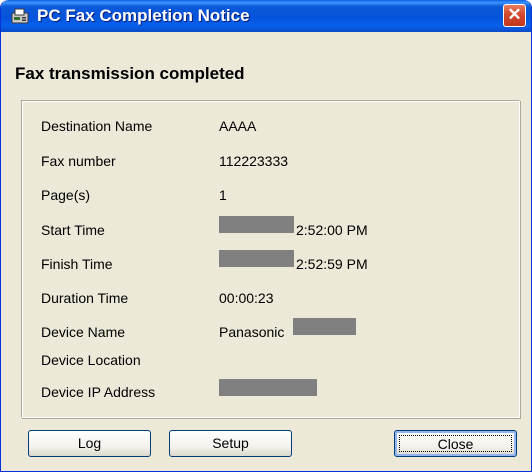 This screenshot has width=532, height=472. What do you see at coordinates (332, 264) in the screenshot?
I see `finish-time-value: 2:52:59 PM` at bounding box center [332, 264].